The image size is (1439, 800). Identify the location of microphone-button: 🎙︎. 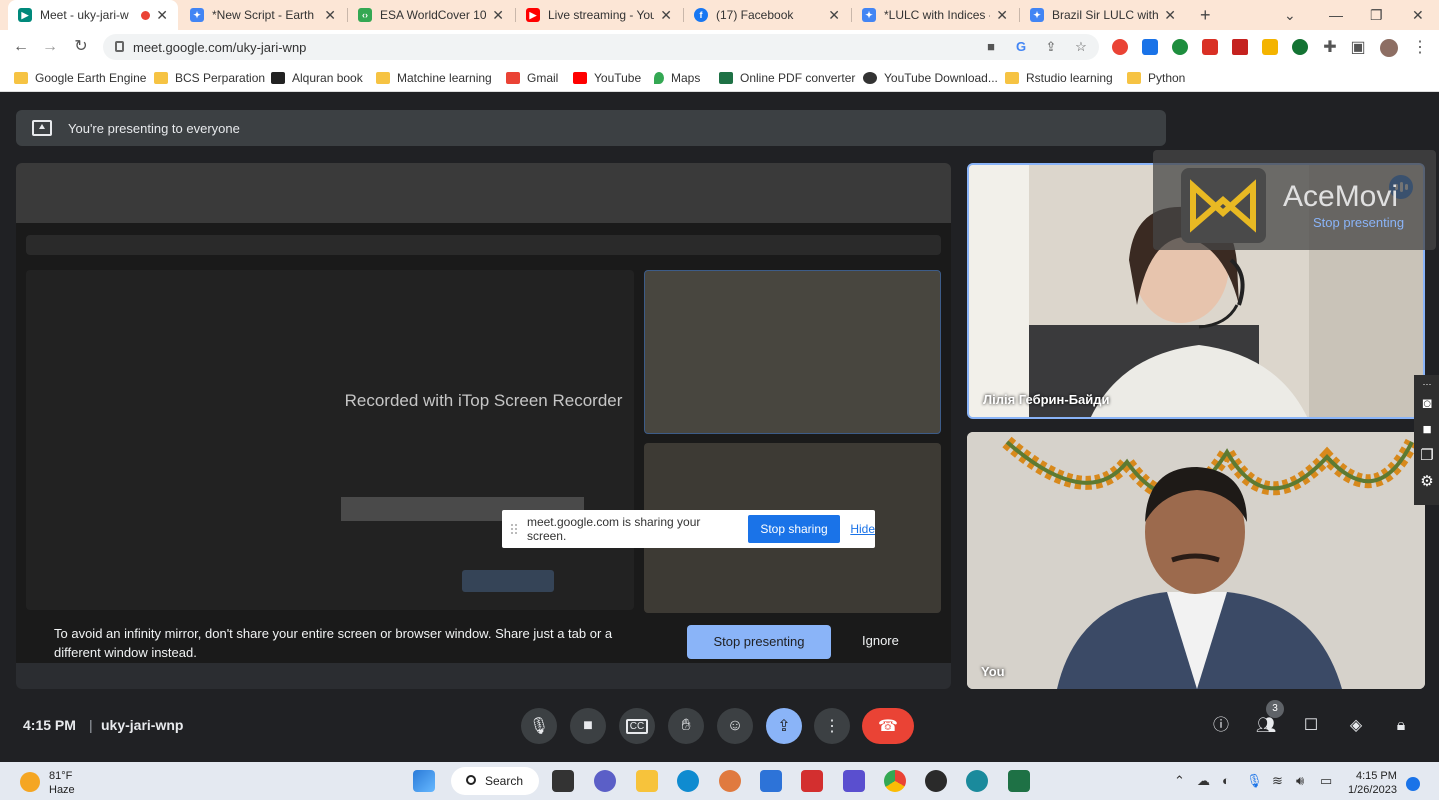
(539, 726).